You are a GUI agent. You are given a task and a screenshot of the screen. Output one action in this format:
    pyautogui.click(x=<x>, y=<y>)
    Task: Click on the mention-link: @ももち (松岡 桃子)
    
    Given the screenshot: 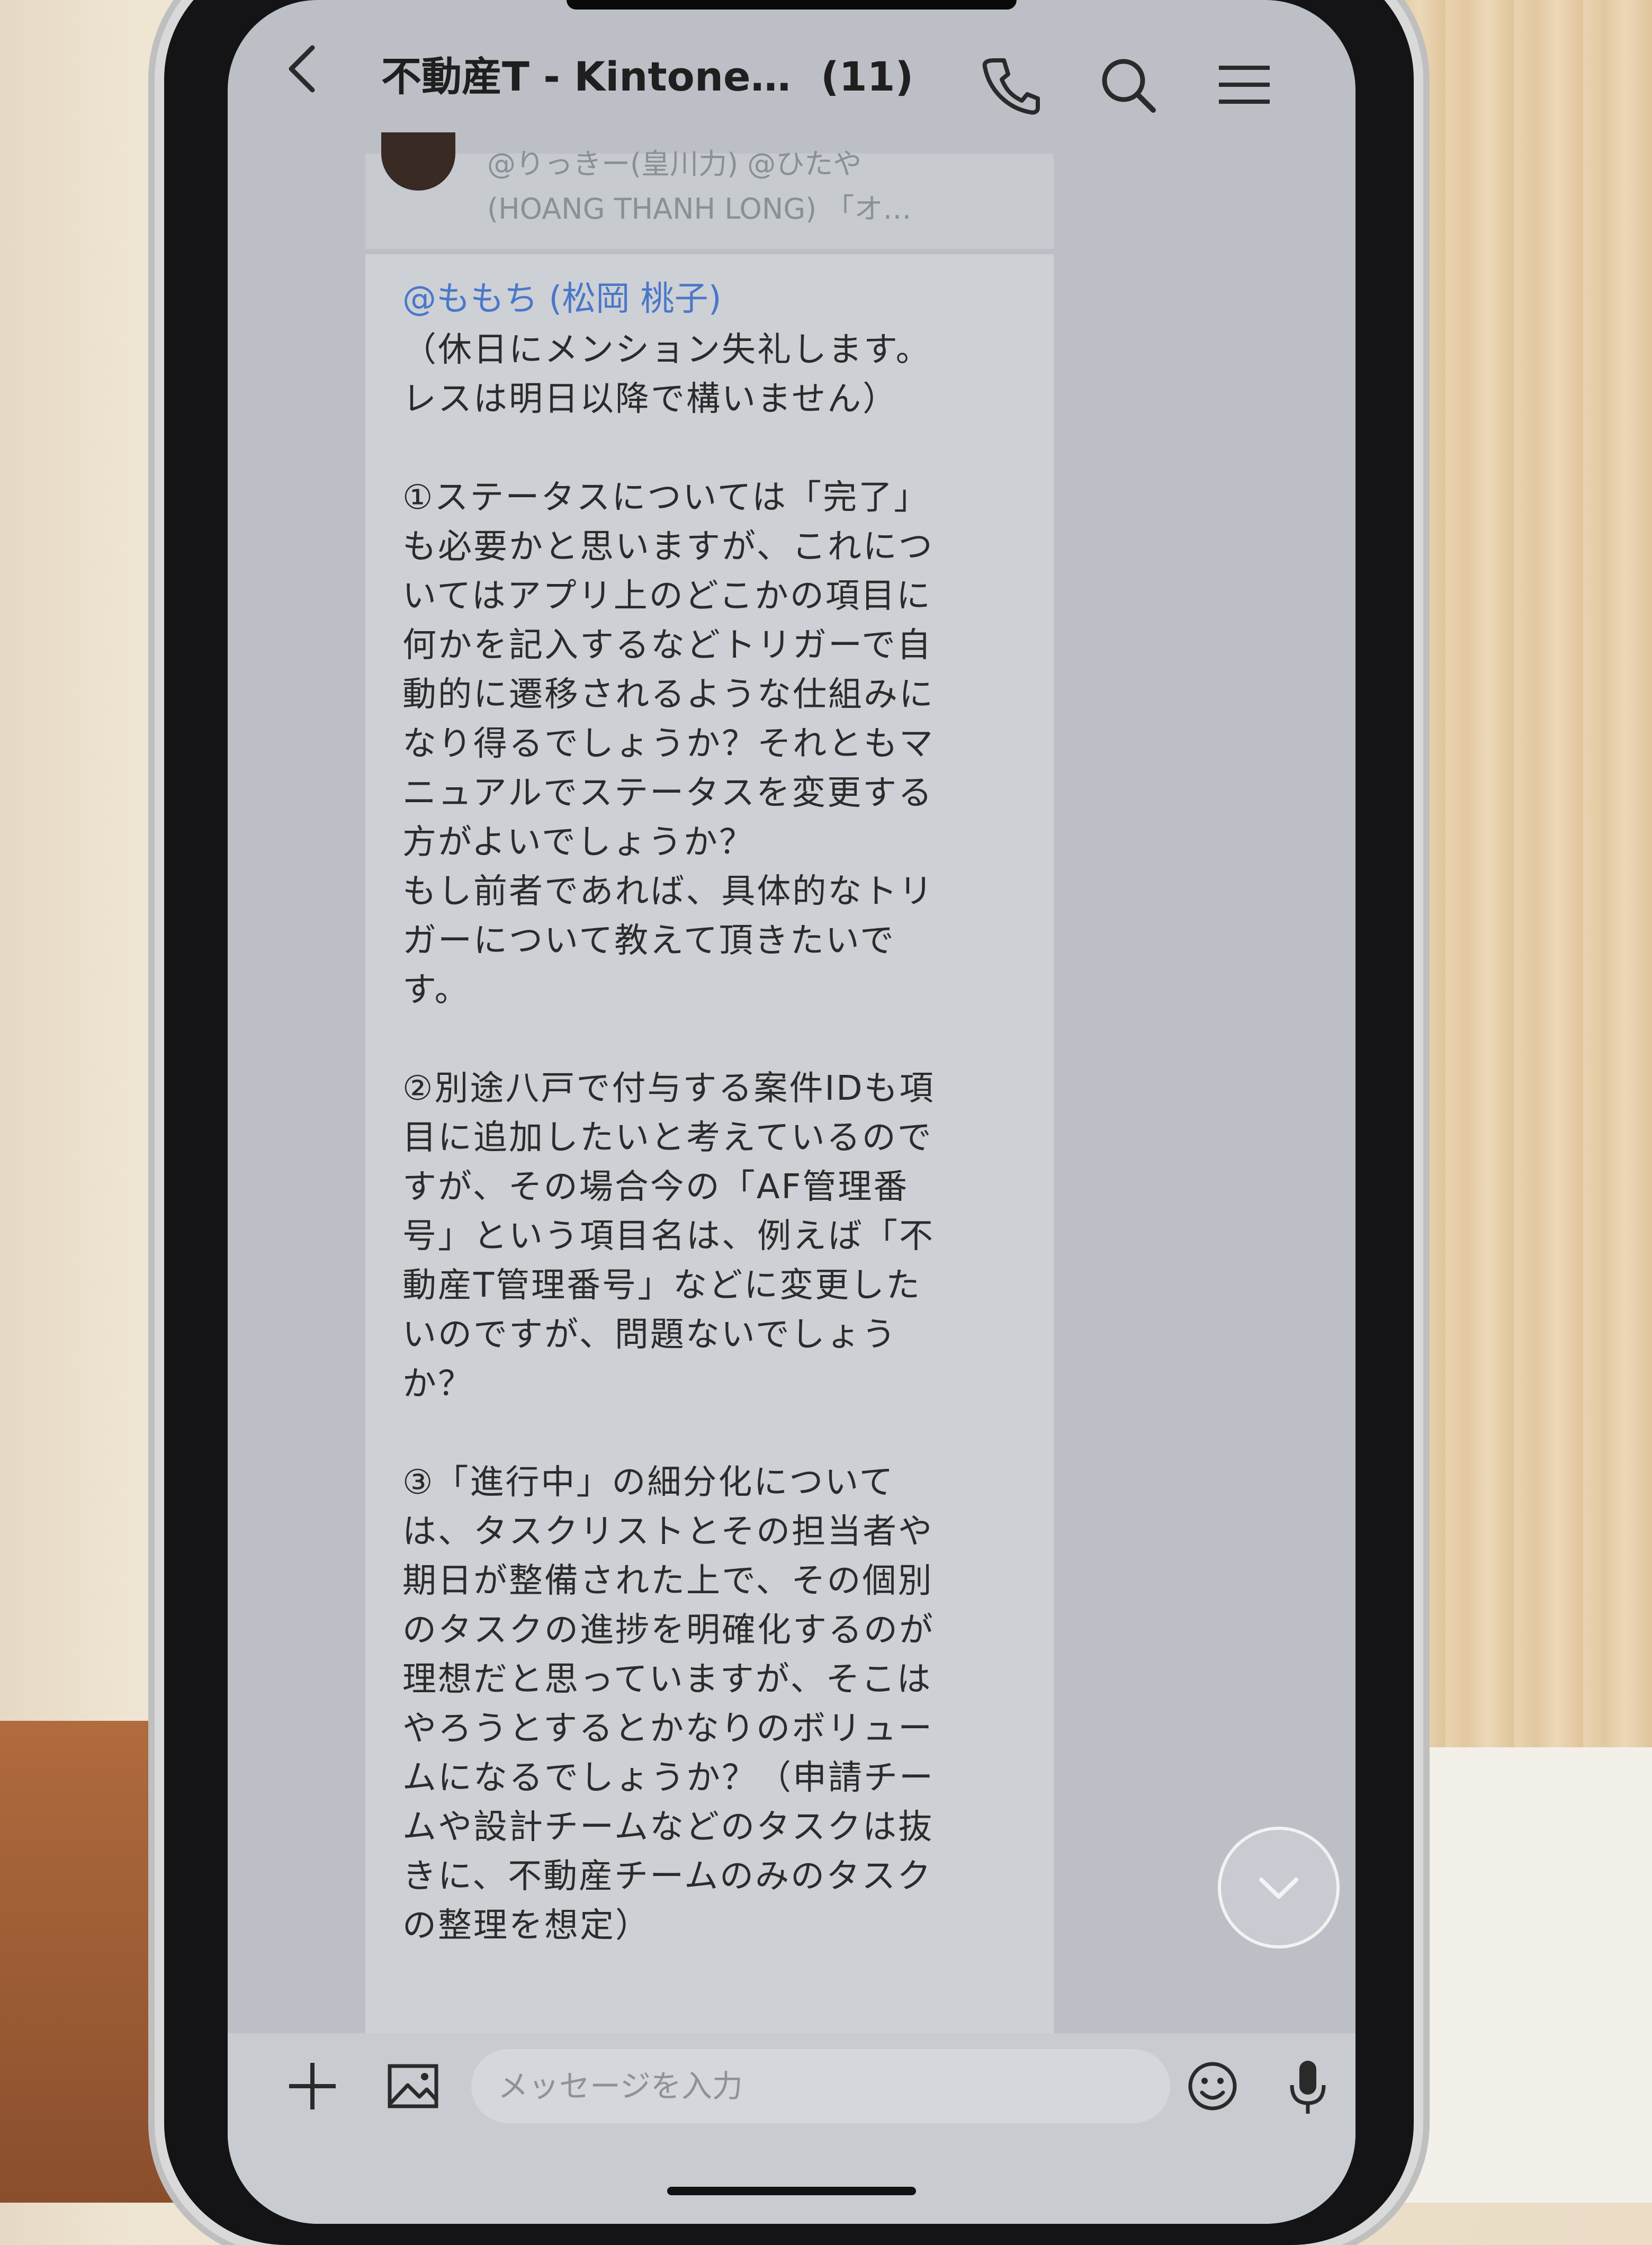 What is the action you would take?
    pyautogui.click(x=720, y=299)
    